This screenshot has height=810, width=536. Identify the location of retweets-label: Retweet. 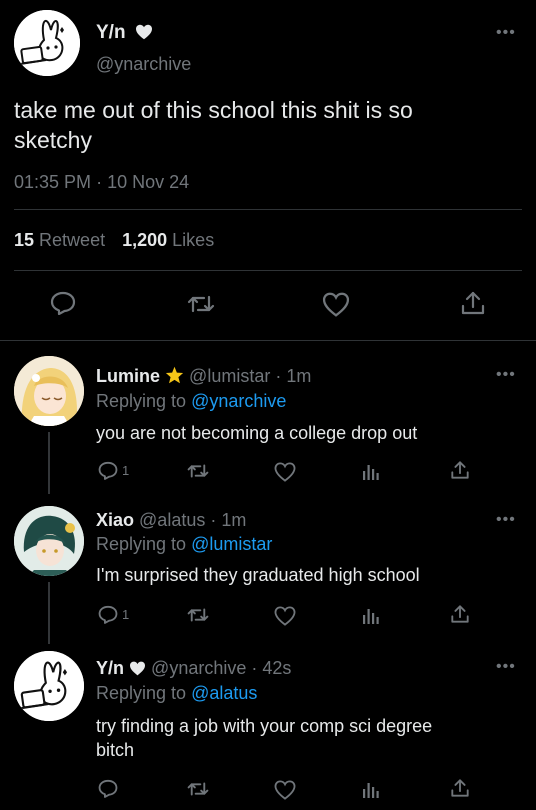
(72, 240).